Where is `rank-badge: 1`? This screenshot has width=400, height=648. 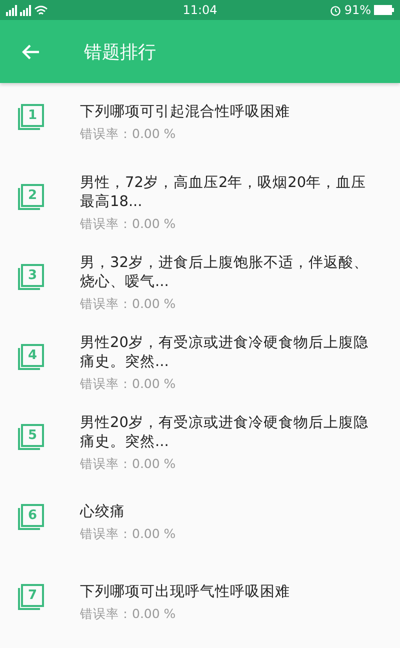
rank-badge: 1 is located at coordinates (31, 117).